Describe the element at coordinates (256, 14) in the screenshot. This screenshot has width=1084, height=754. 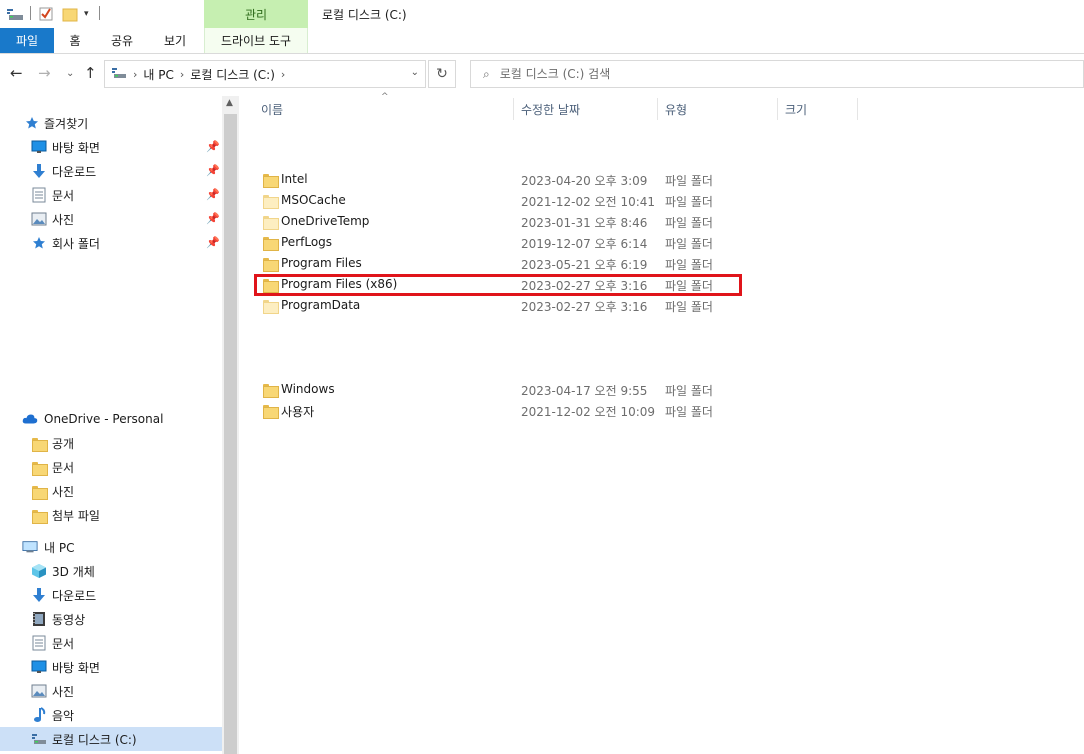
I see `tab-manage: 관리` at that location.